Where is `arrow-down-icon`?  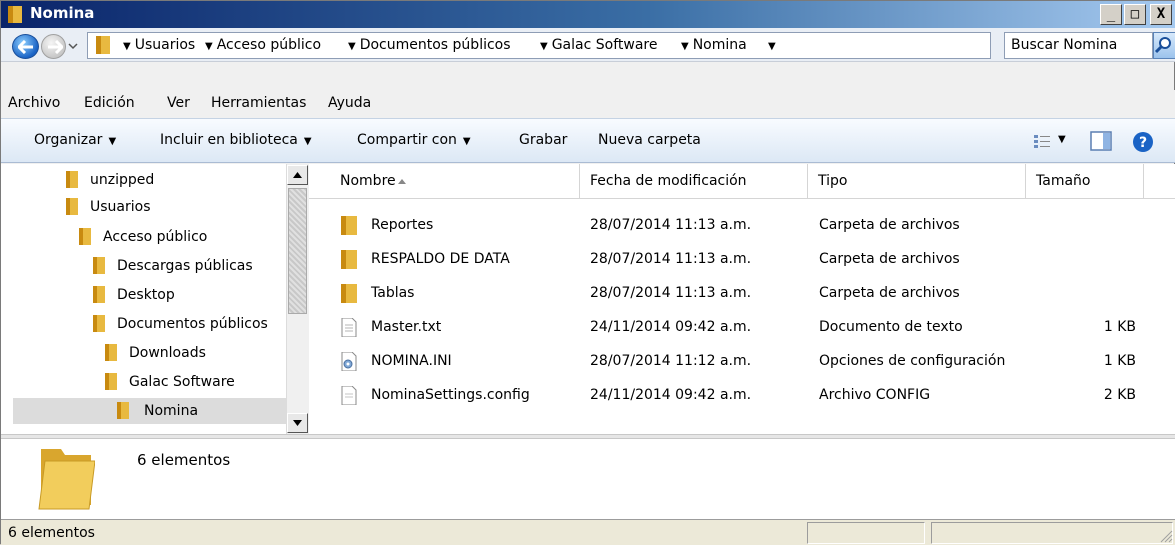
arrow-down-icon is located at coordinates (297, 423).